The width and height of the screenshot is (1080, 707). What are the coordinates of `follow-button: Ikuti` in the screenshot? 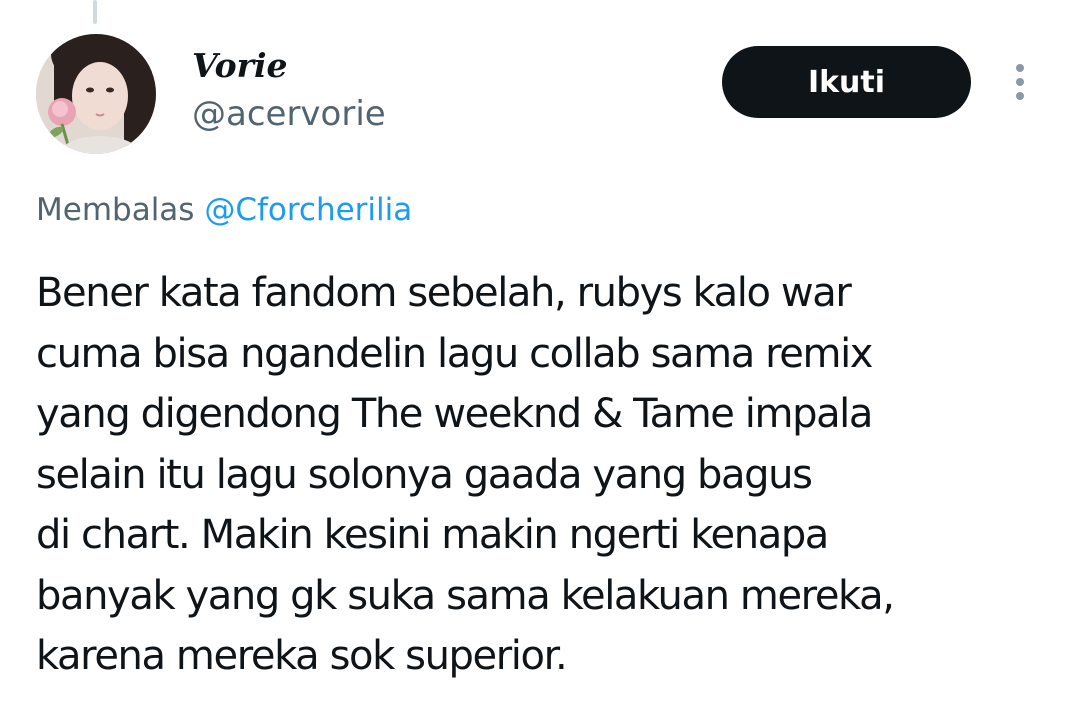 It's located at (846, 82).